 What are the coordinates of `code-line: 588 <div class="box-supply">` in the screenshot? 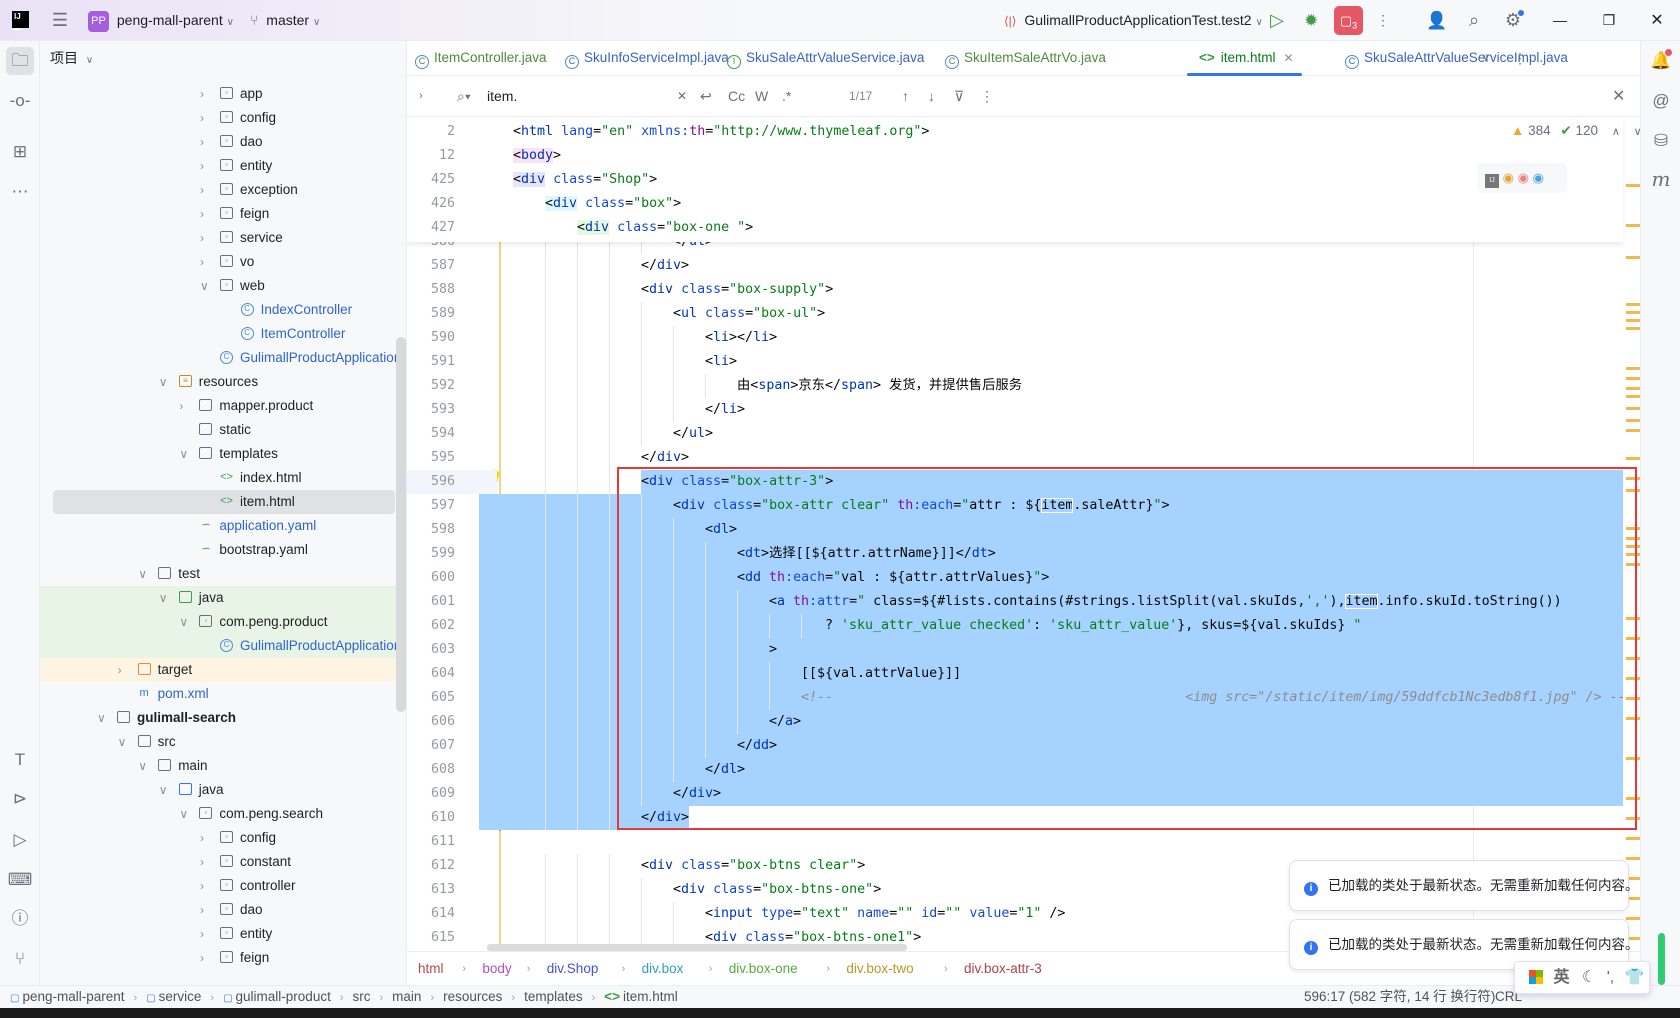 It's located at (1015, 290).